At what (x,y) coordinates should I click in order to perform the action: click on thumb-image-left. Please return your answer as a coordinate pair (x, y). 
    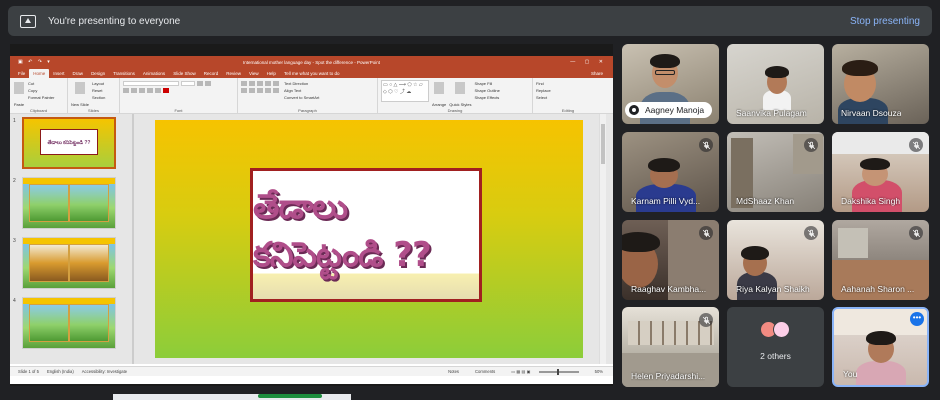
    Looking at the image, I should click on (49, 323).